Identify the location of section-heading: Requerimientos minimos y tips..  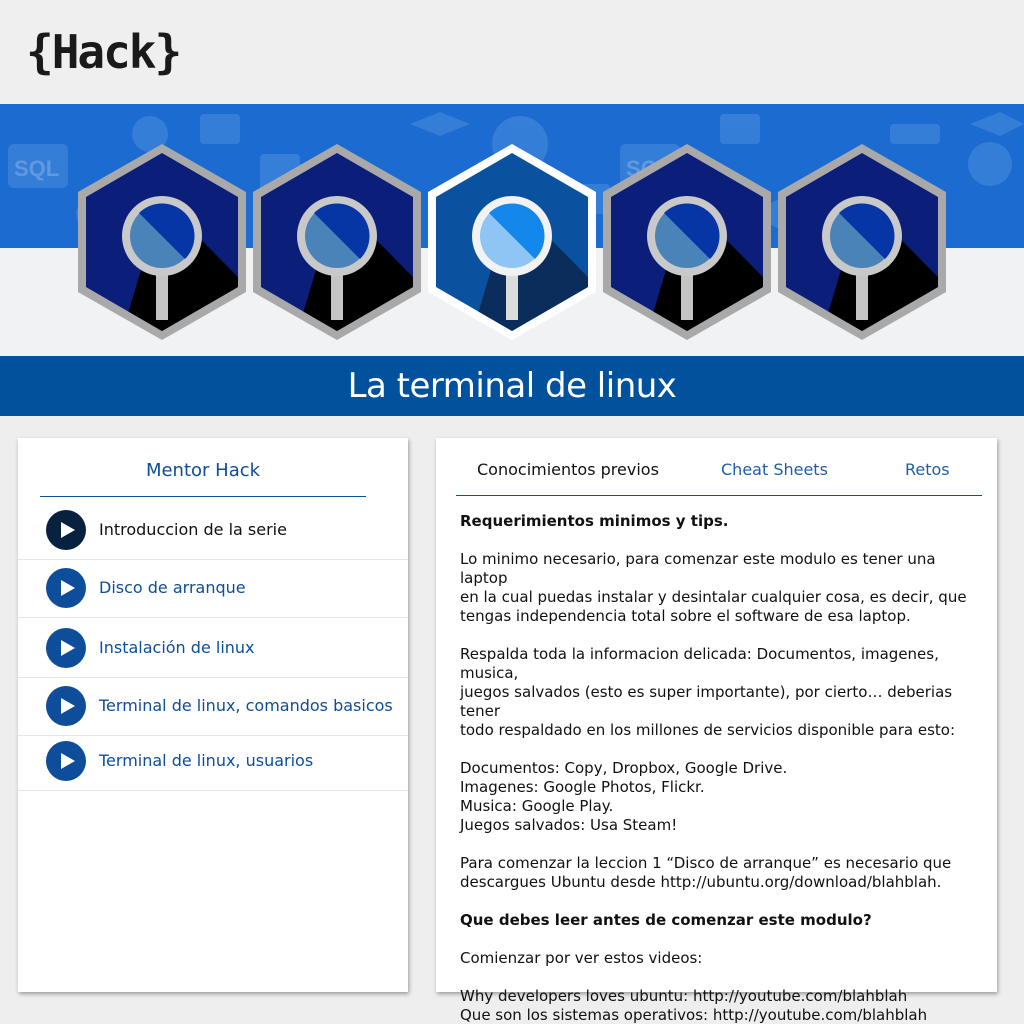
(594, 521).